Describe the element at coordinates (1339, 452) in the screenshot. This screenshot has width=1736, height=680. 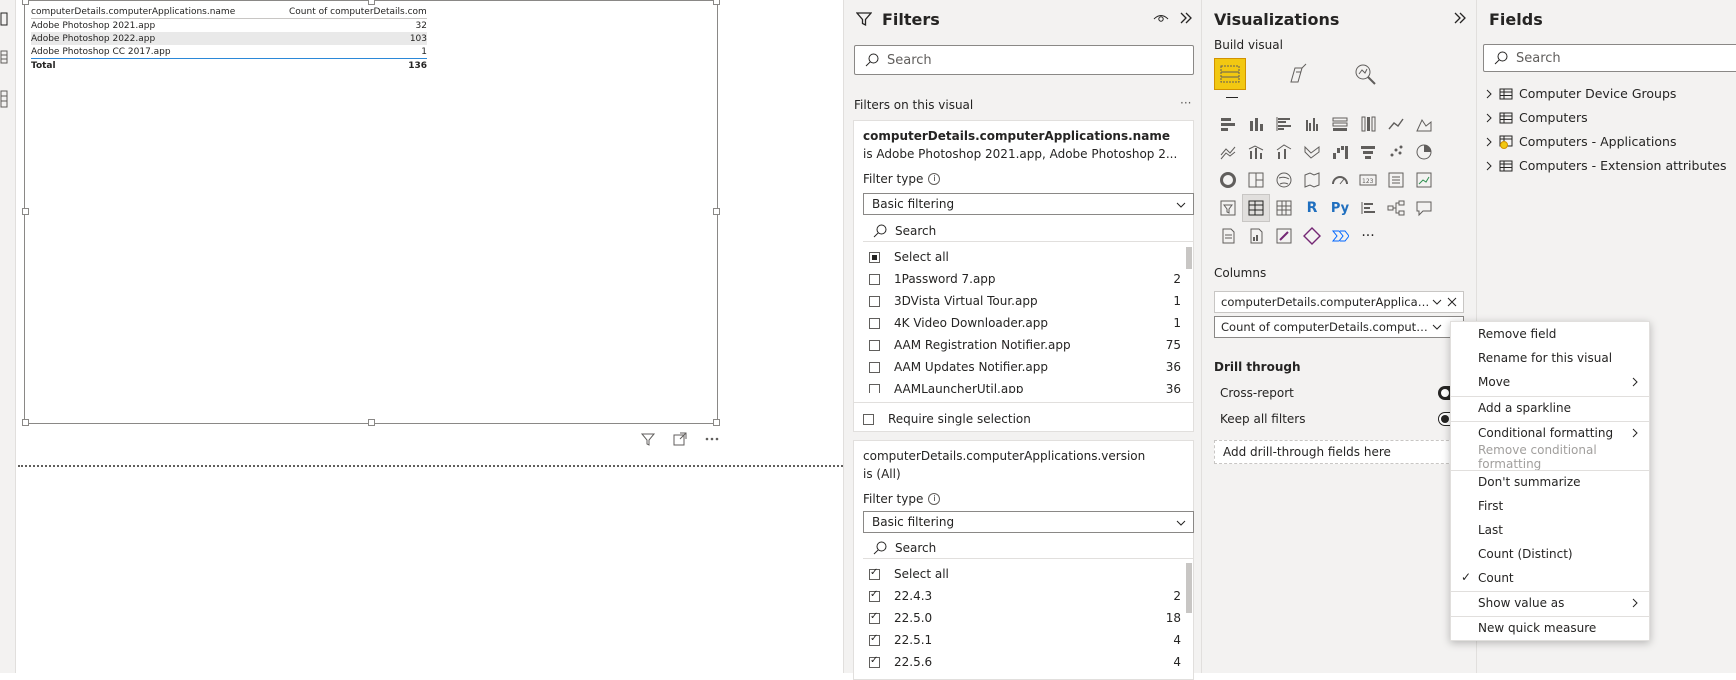
I see `drill-through-drop-zone: Add drill-through fields here` at that location.